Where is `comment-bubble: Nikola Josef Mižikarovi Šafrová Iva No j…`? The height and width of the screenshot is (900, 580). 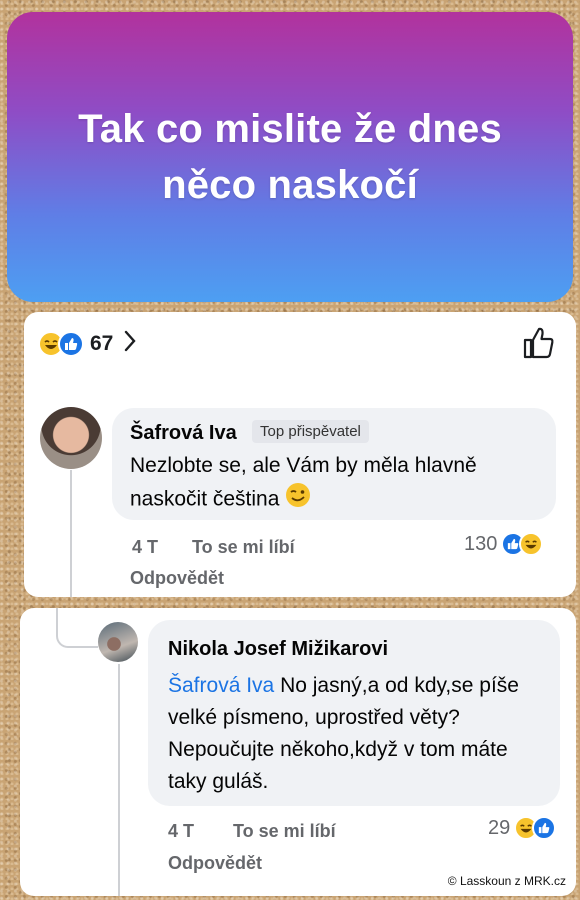
comment-bubble: Nikola Josef Mižikarovi Šafrová Iva No j… is located at coordinates (354, 713).